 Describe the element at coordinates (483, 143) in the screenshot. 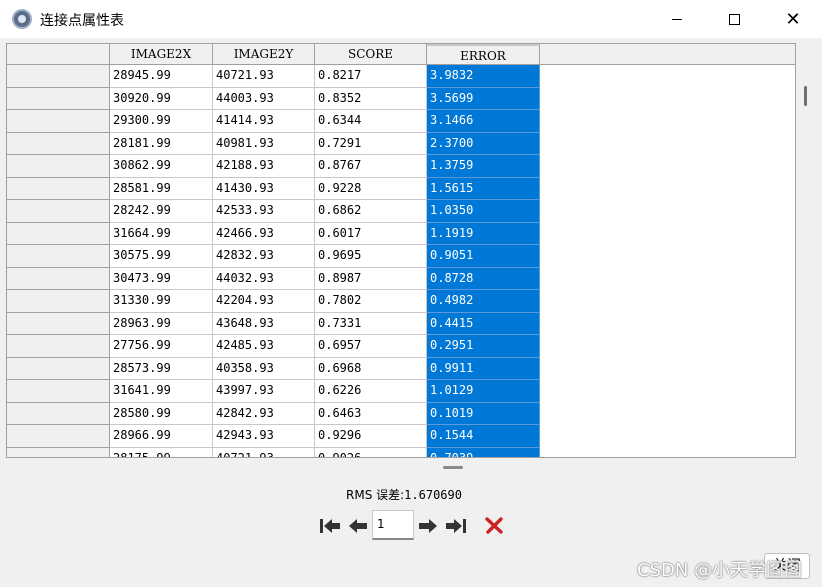

I see `cell-error: 2.3700` at that location.